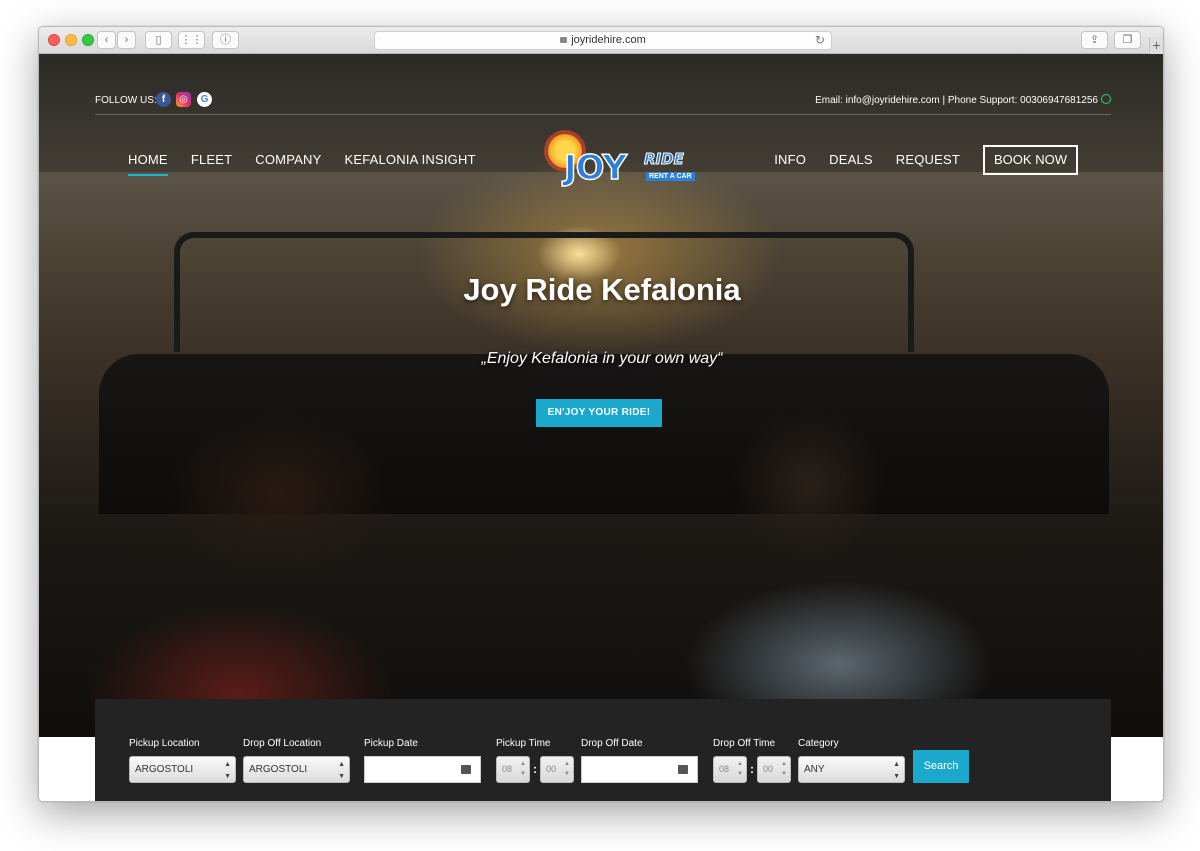 This screenshot has height=851, width=1200. Describe the element at coordinates (158, 40) in the screenshot. I see `sidebar-icon: ▯` at that location.